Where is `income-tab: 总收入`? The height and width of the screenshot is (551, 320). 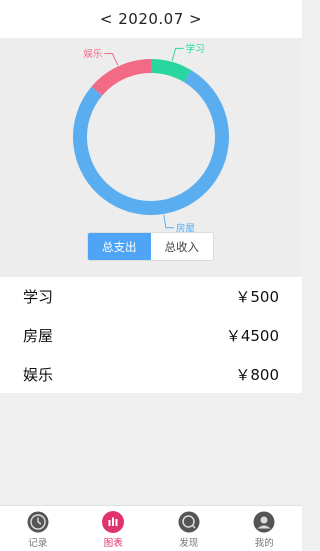 income-tab: 总收入 is located at coordinates (181, 246).